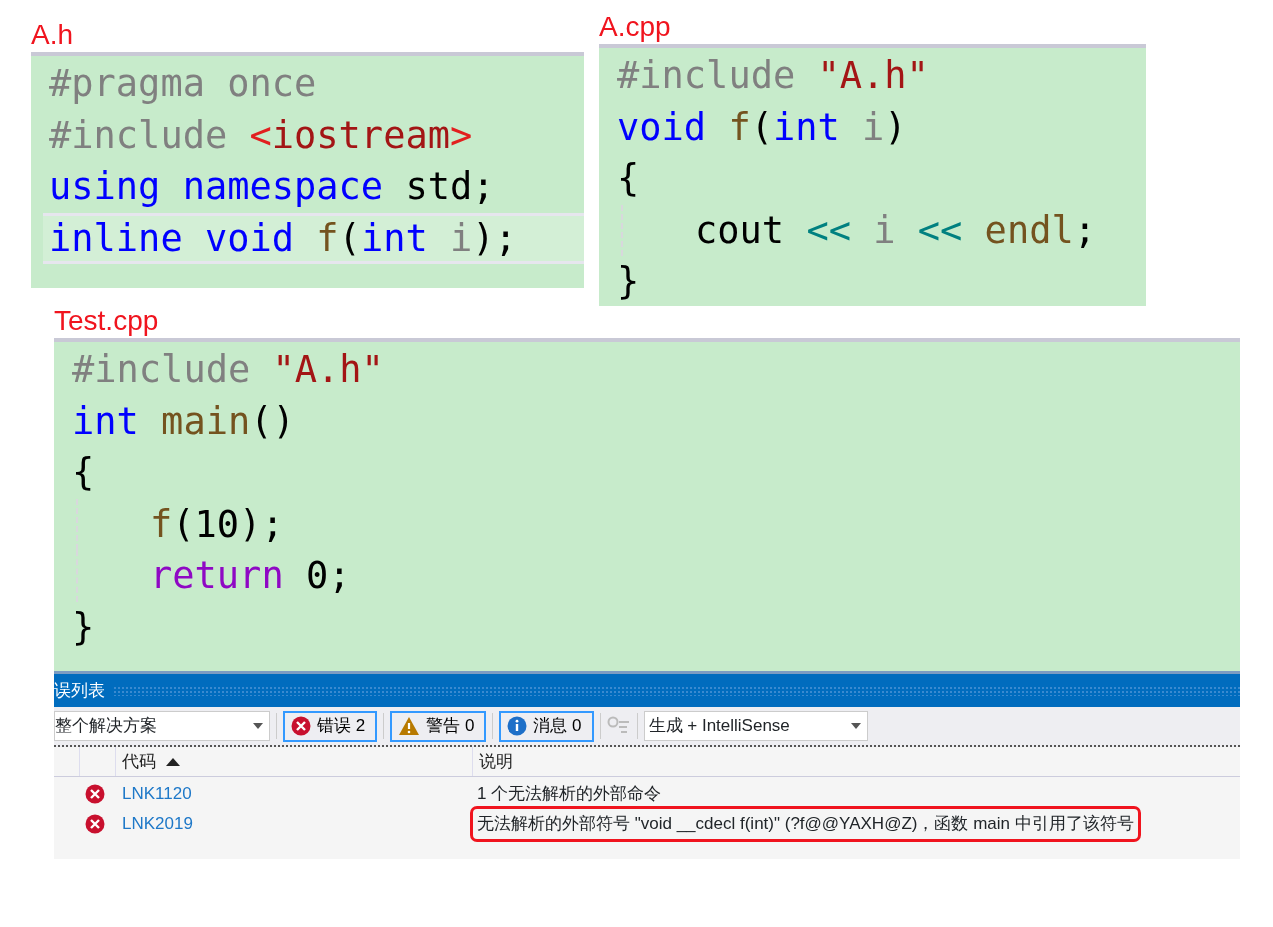  Describe the element at coordinates (297, 794) in the screenshot. I see `error-code-link: LNK1120` at that location.